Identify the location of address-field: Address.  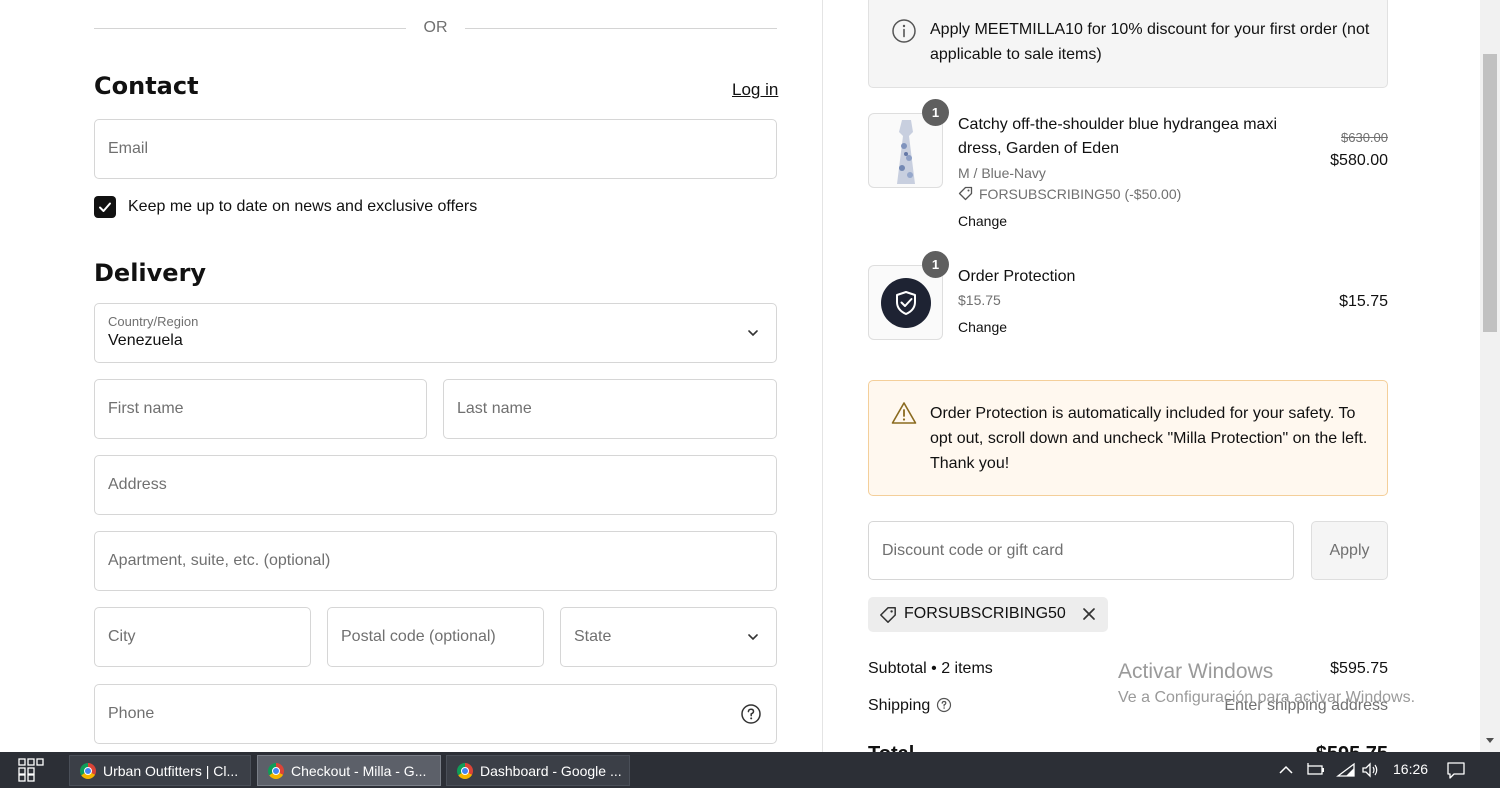
(435, 485).